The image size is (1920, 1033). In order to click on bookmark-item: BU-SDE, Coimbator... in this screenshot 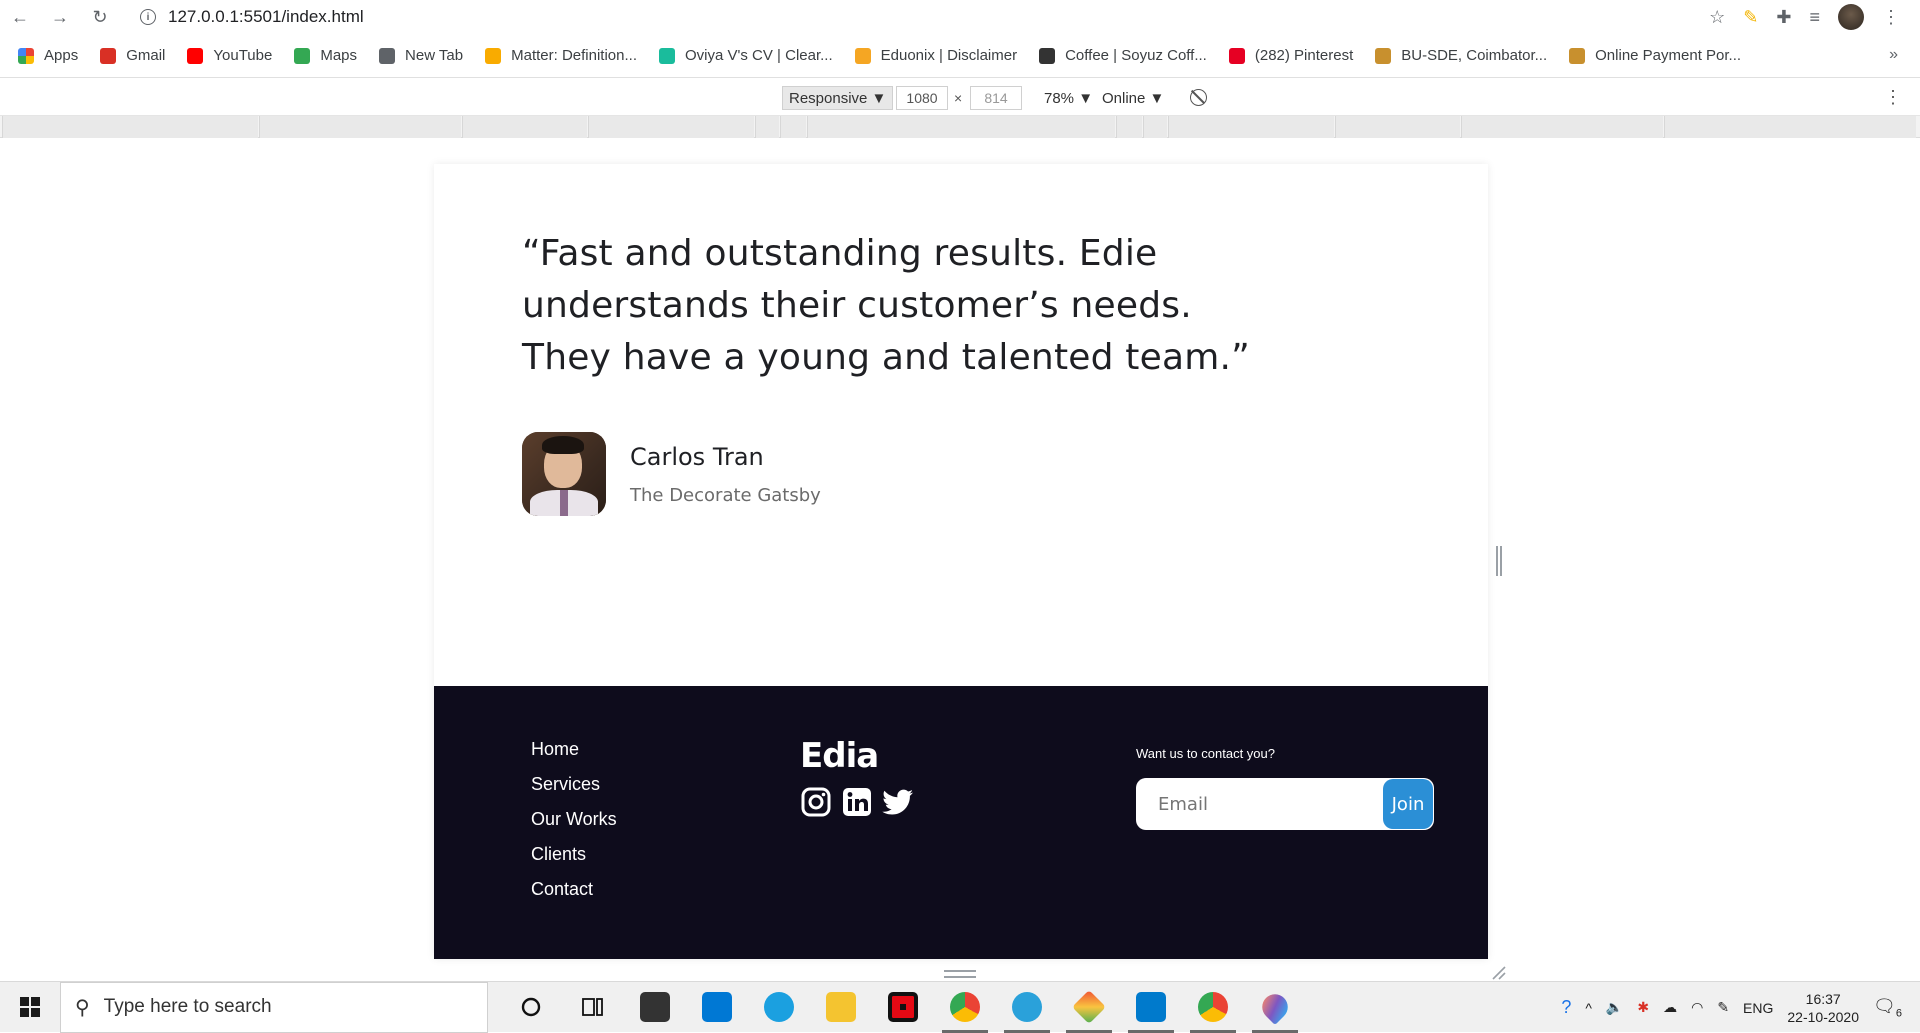, I will do `click(1461, 55)`.